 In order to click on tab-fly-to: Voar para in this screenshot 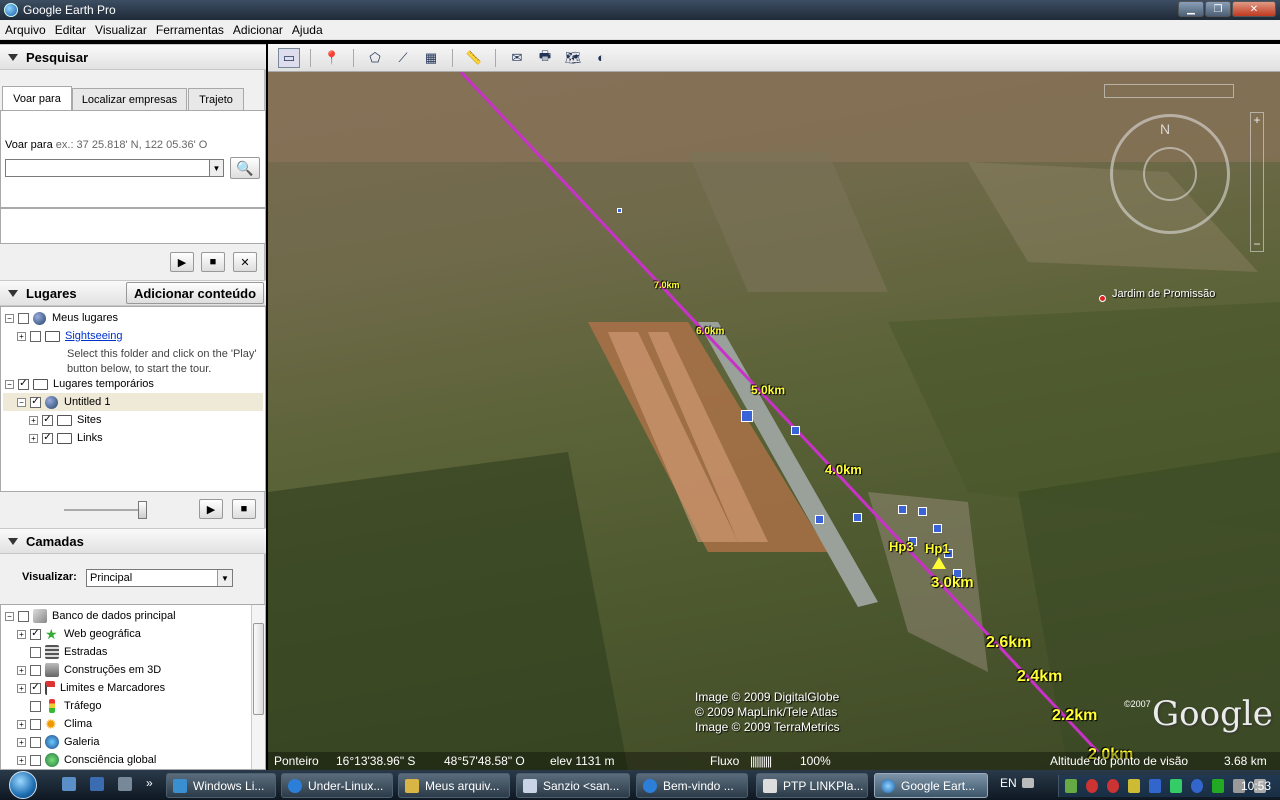, I will do `click(37, 98)`.